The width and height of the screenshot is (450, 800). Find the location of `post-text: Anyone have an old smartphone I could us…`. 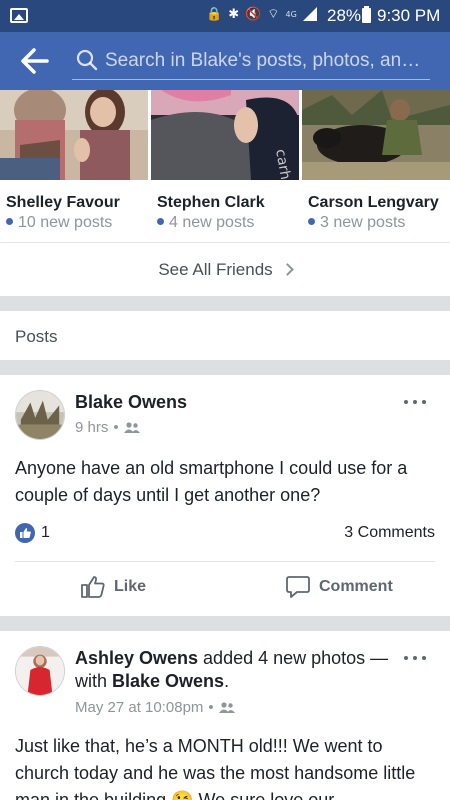

post-text: Anyone have an old smartphone I could us… is located at coordinates (211, 481).